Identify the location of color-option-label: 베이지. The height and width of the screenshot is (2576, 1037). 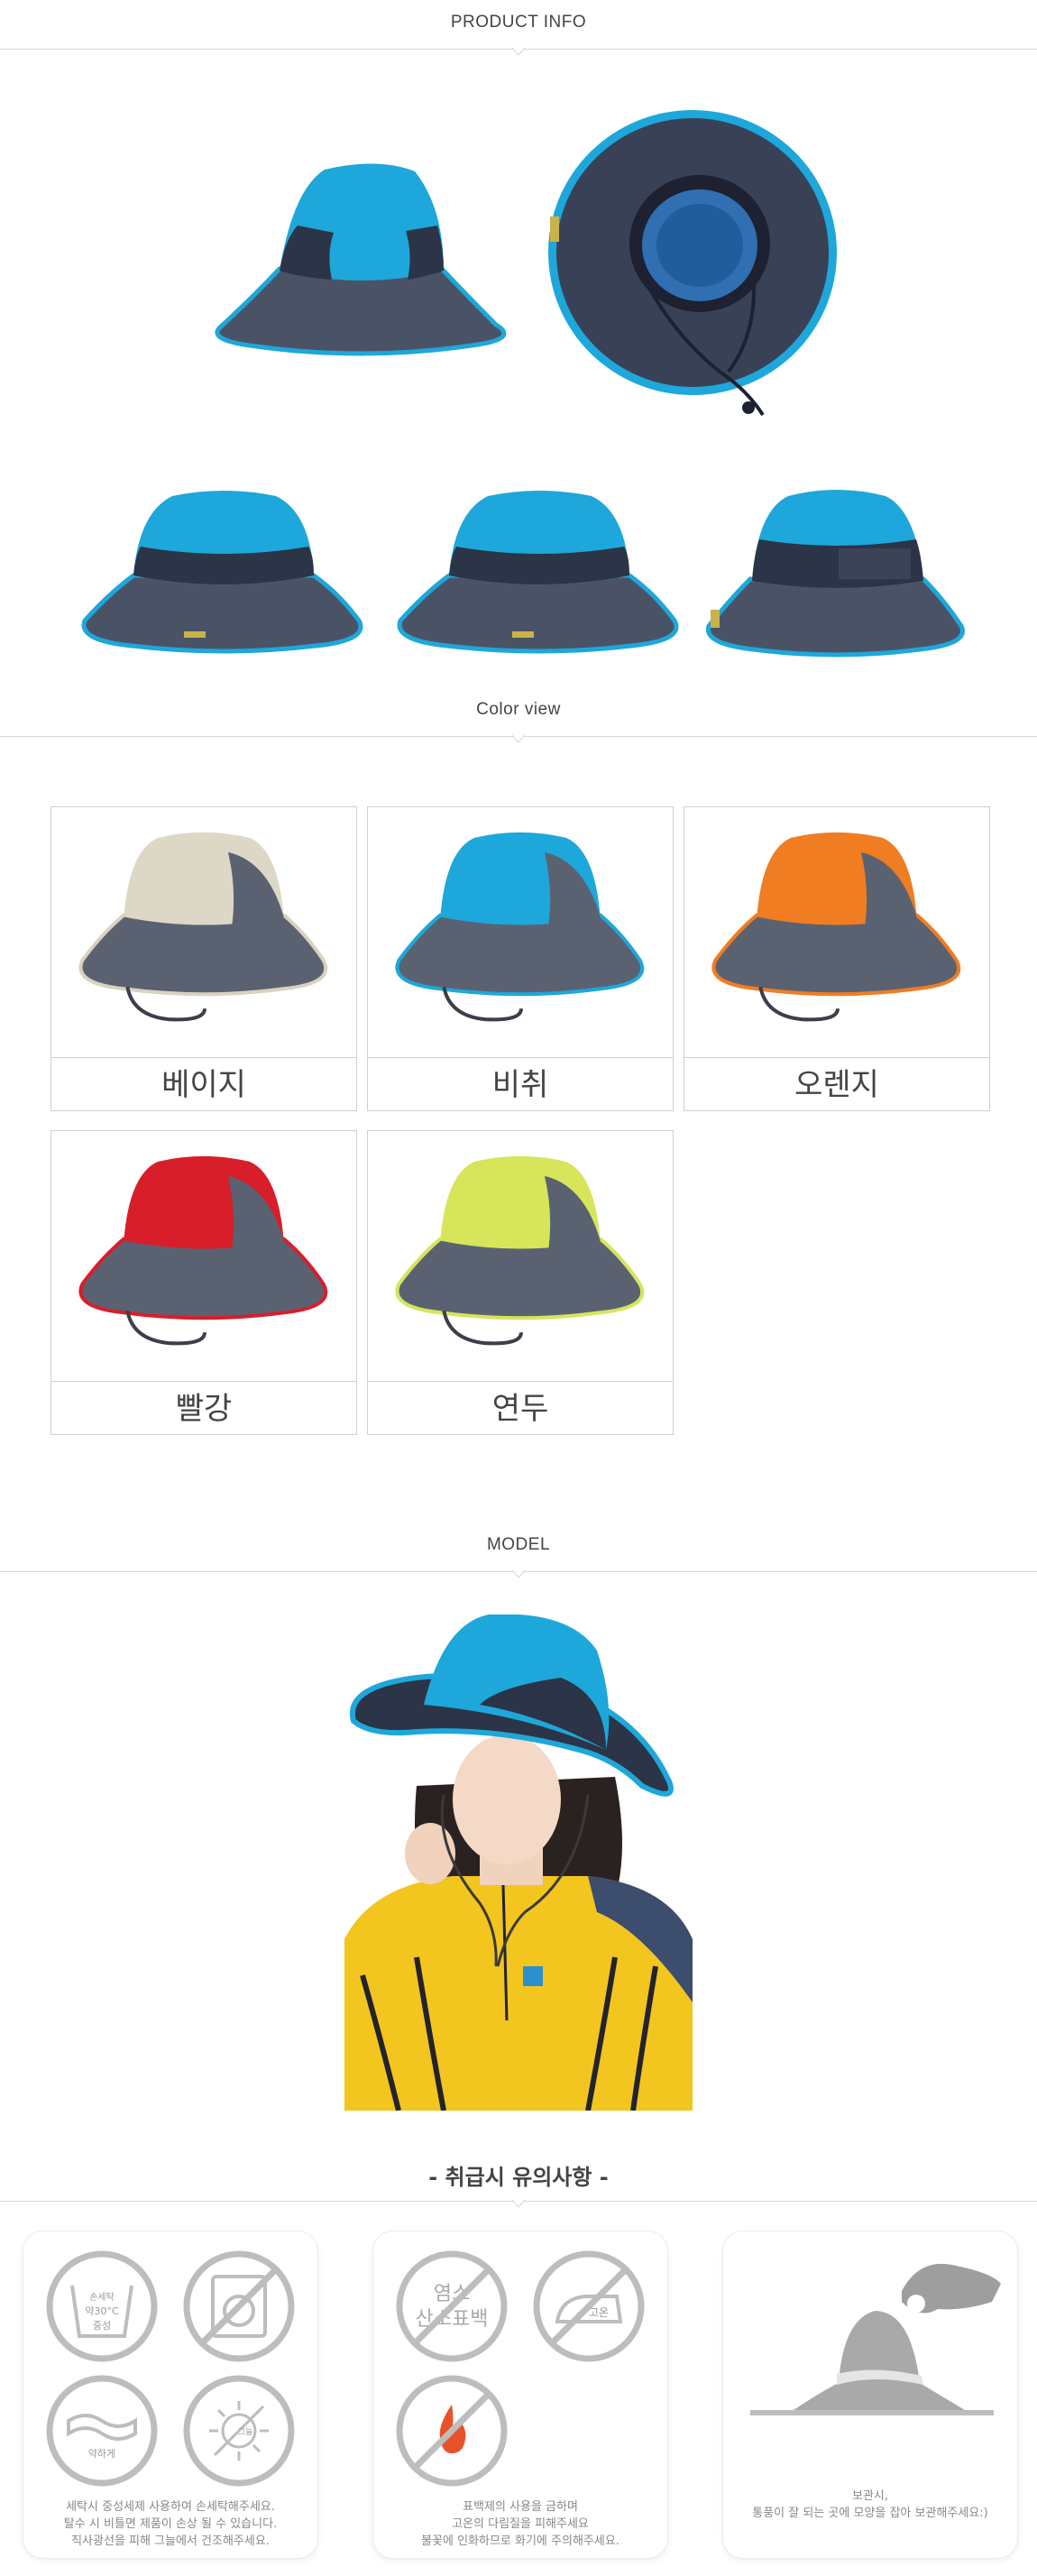
(203, 1085).